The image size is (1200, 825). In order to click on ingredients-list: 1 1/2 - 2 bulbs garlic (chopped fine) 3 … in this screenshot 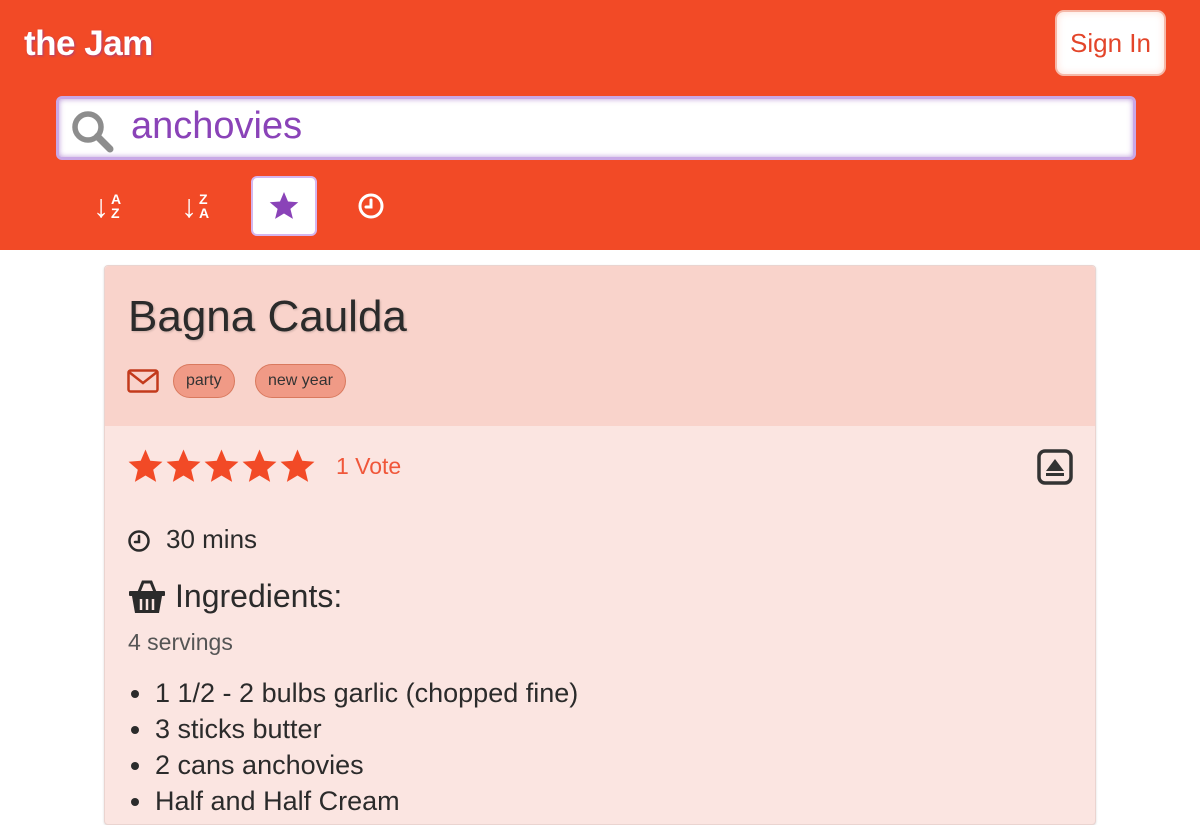, I will do `click(353, 747)`.